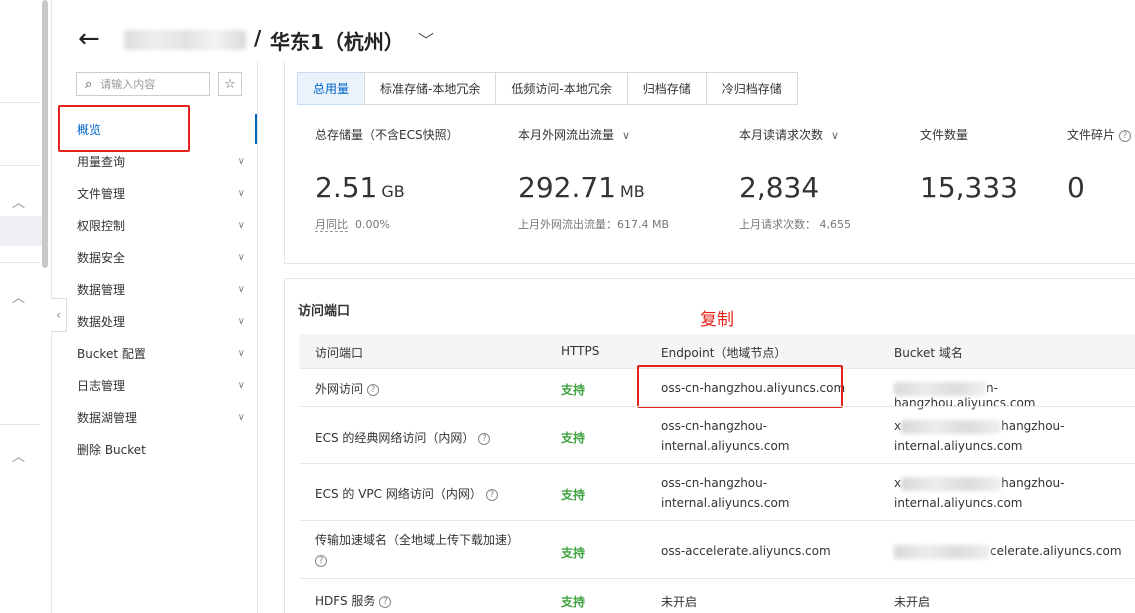 Image resolution: width=1135 pixels, height=613 pixels. Describe the element at coordinates (717, 320) in the screenshot. I see `copy-annotation: 复制` at that location.